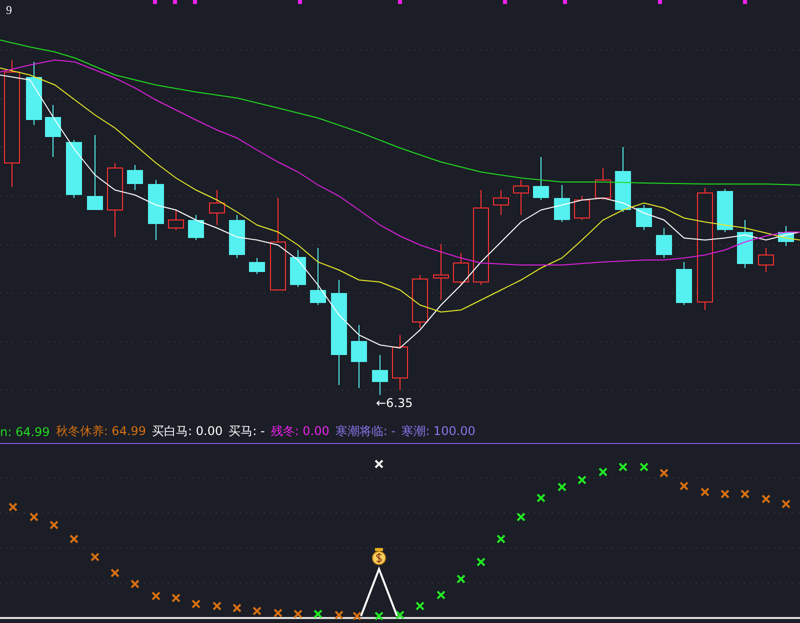 Image resolution: width=800 pixels, height=623 pixels. I want to click on indicator-value: 买马: -, so click(246, 431).